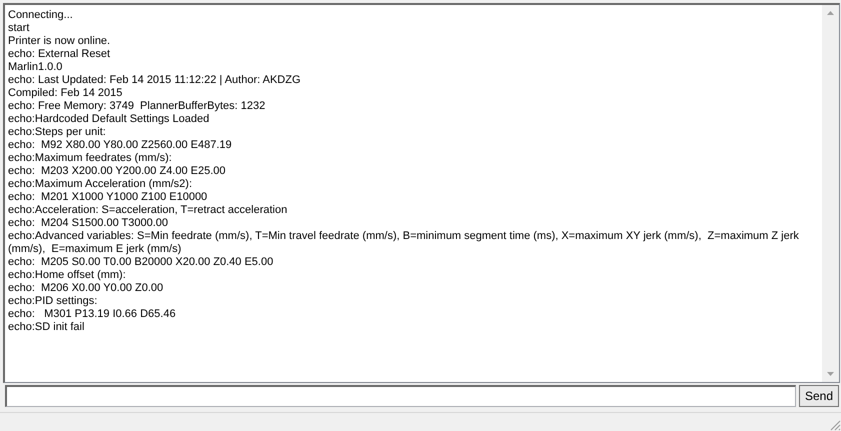 Image resolution: width=841 pixels, height=431 pixels. I want to click on log-line: echo: M201 X1000 Y1000 Z100 E10000, so click(108, 197).